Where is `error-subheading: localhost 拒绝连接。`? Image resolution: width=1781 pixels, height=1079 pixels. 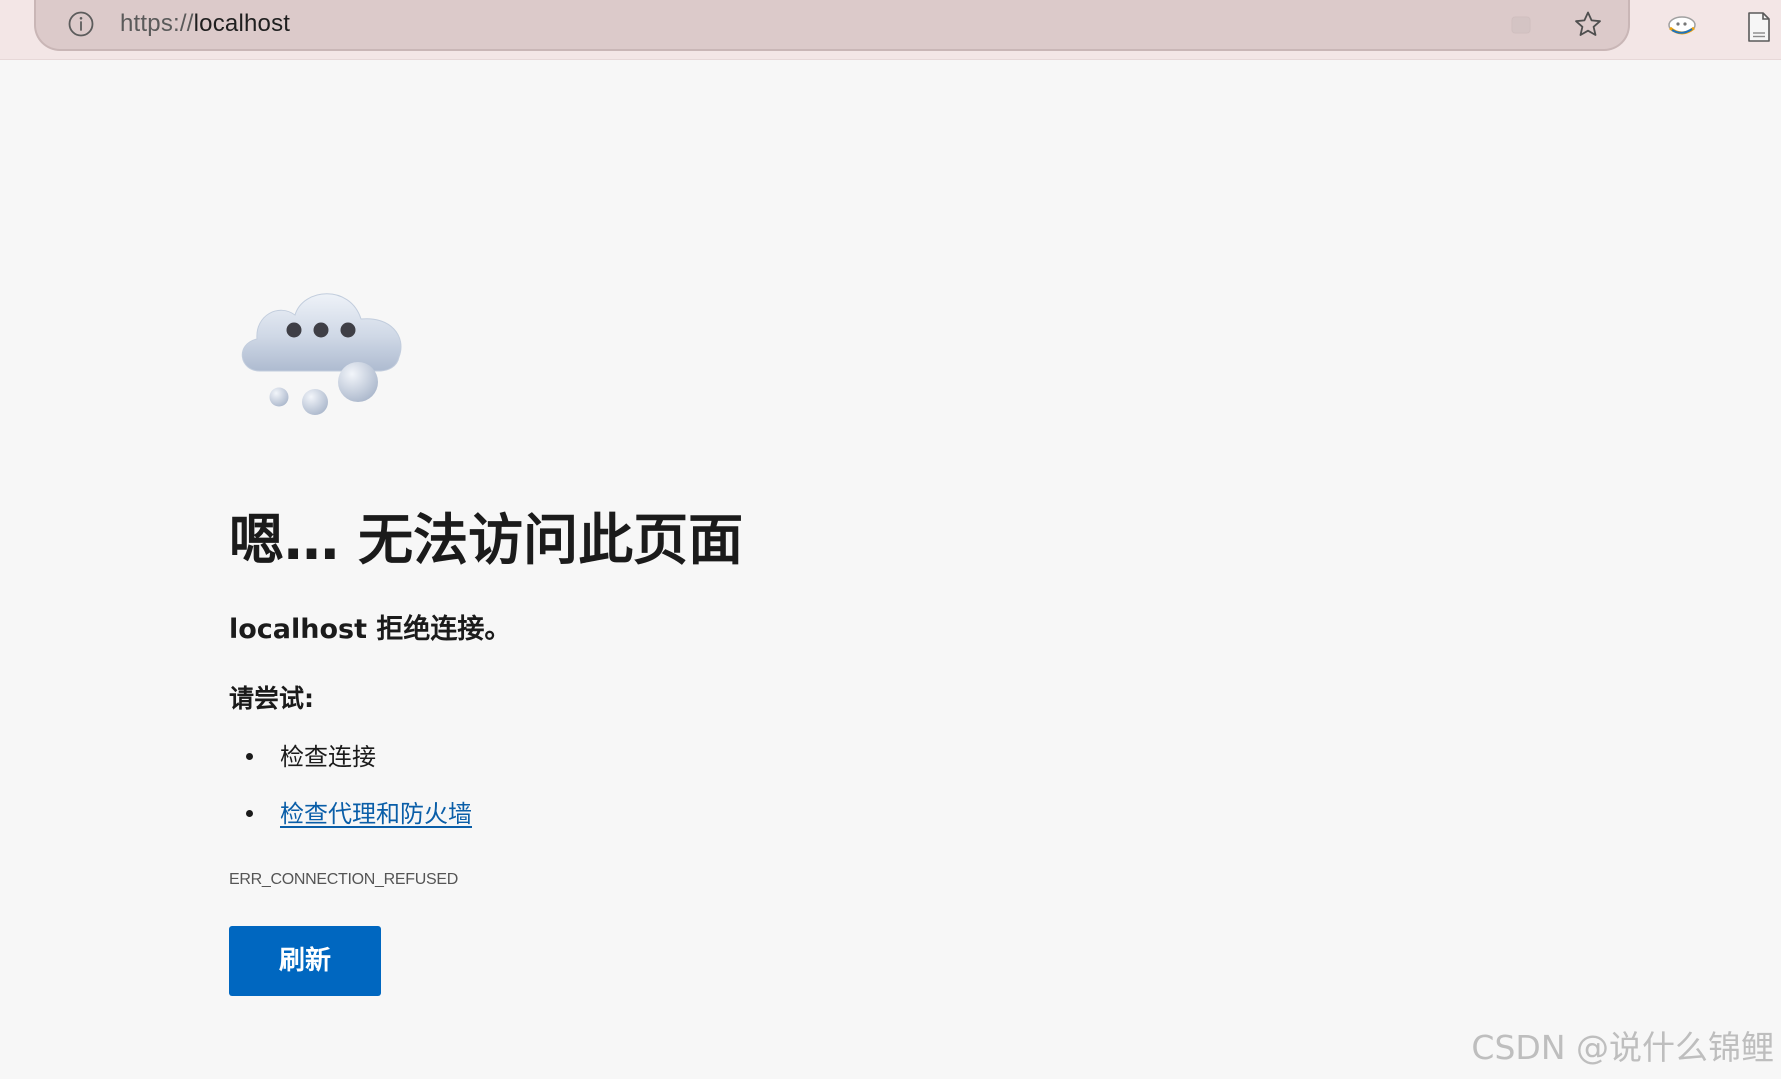
error-subheading: localhost 拒绝连接。 is located at coordinates (370, 629).